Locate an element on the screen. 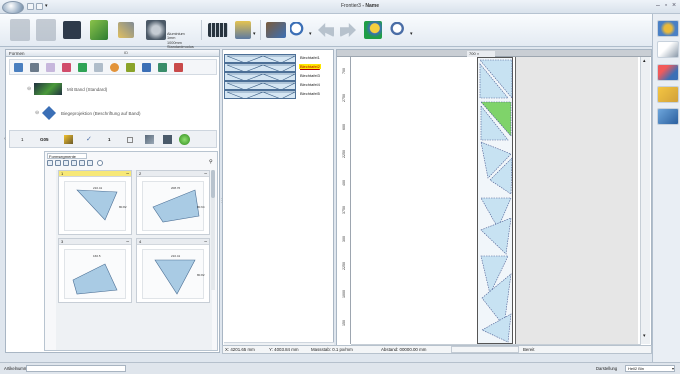 The image size is (680, 374). tab-close-icon: × is located at coordinates (478, 53).